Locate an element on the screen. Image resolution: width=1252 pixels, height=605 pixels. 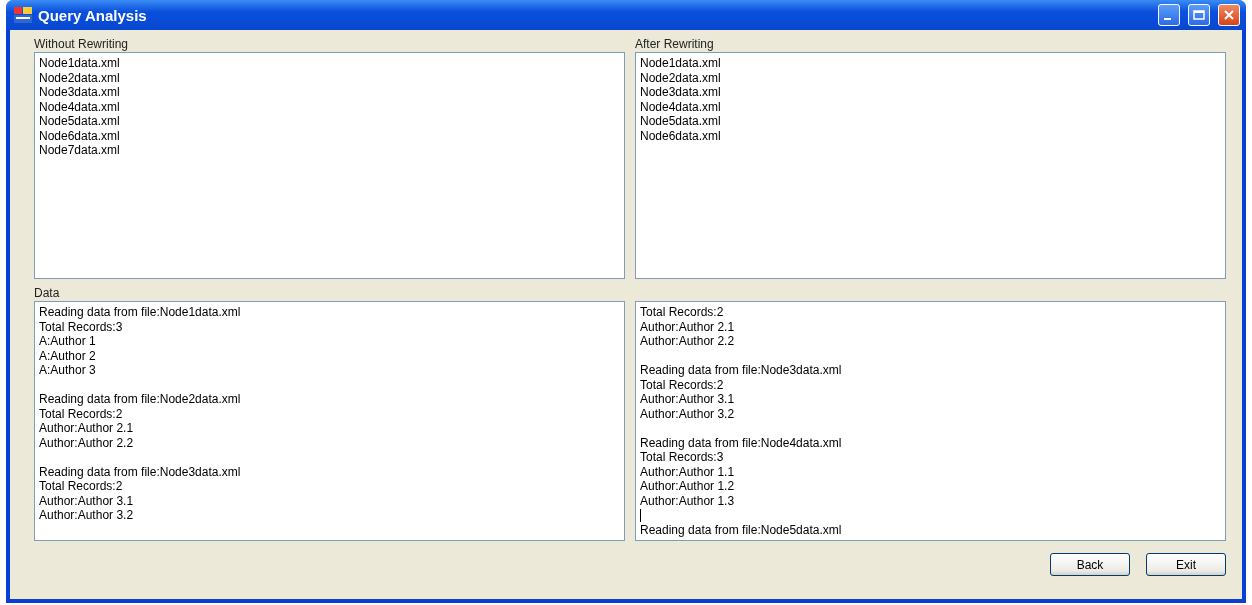
log-line: A:Author 2 is located at coordinates (68, 355).